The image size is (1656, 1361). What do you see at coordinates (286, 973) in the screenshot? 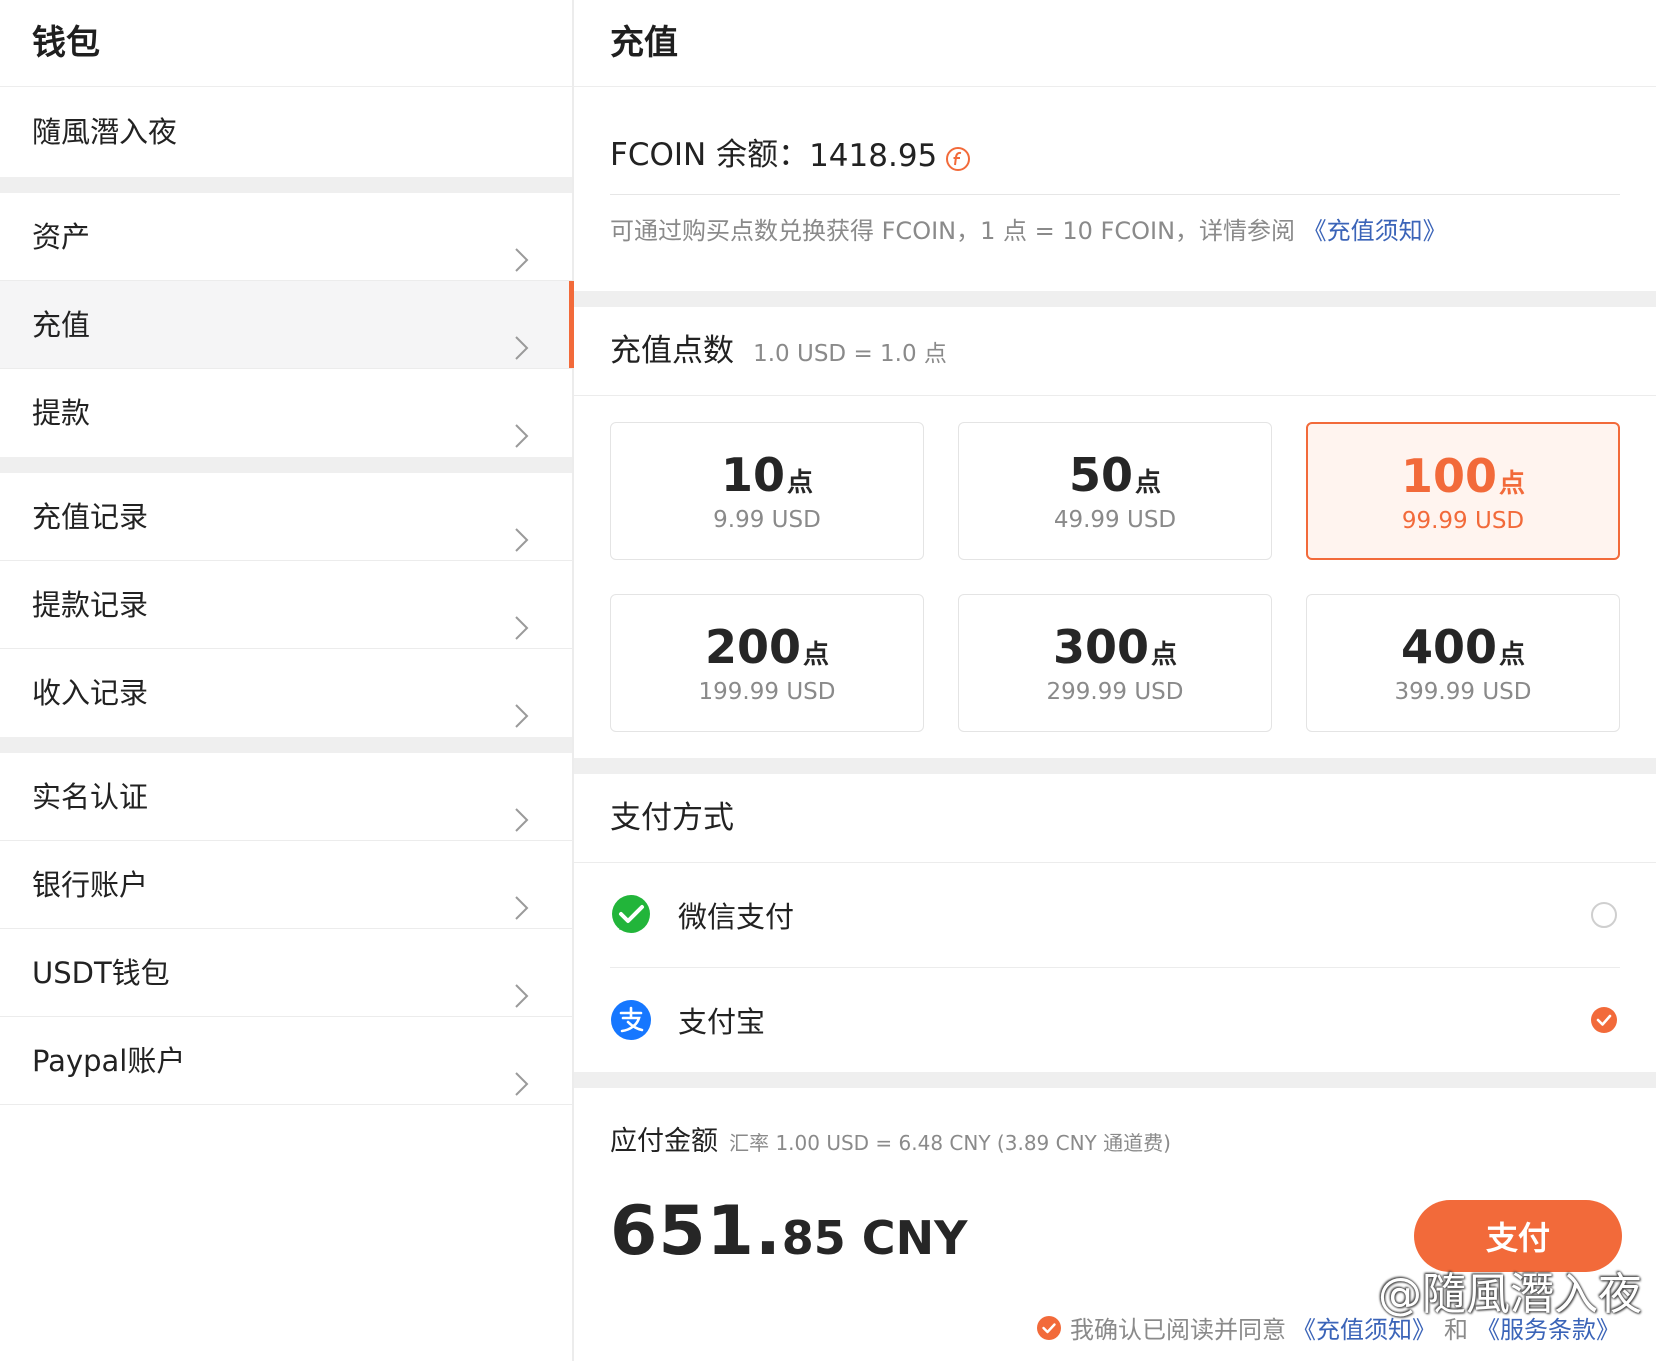
I see `sidebar-item-usdt-wallet: USDT钱包` at bounding box center [286, 973].